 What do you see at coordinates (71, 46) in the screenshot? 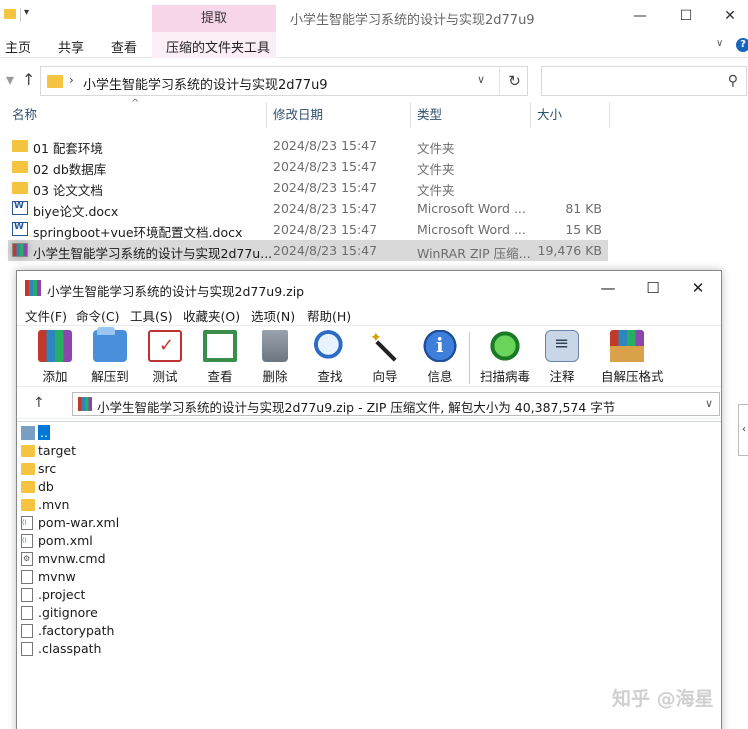
I see `tab-share: 共享` at bounding box center [71, 46].